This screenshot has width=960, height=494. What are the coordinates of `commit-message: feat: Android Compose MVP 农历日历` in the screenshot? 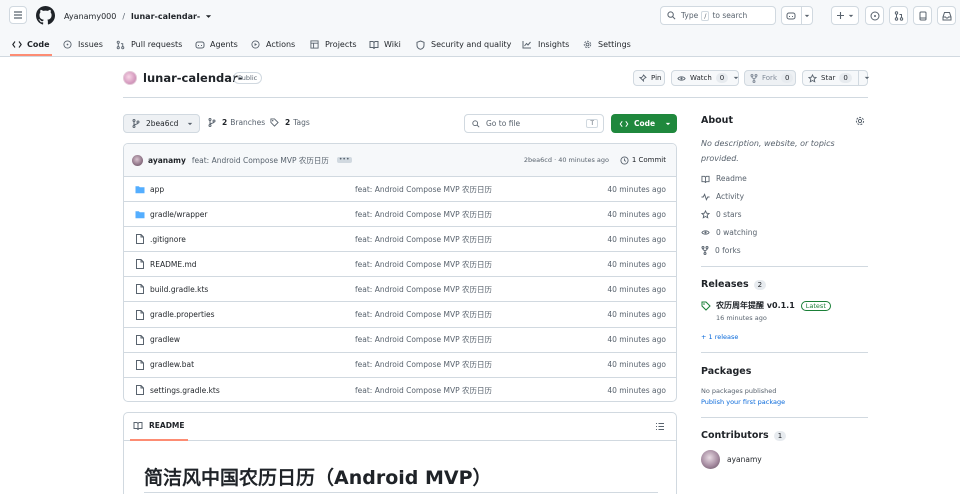 It's located at (260, 160).